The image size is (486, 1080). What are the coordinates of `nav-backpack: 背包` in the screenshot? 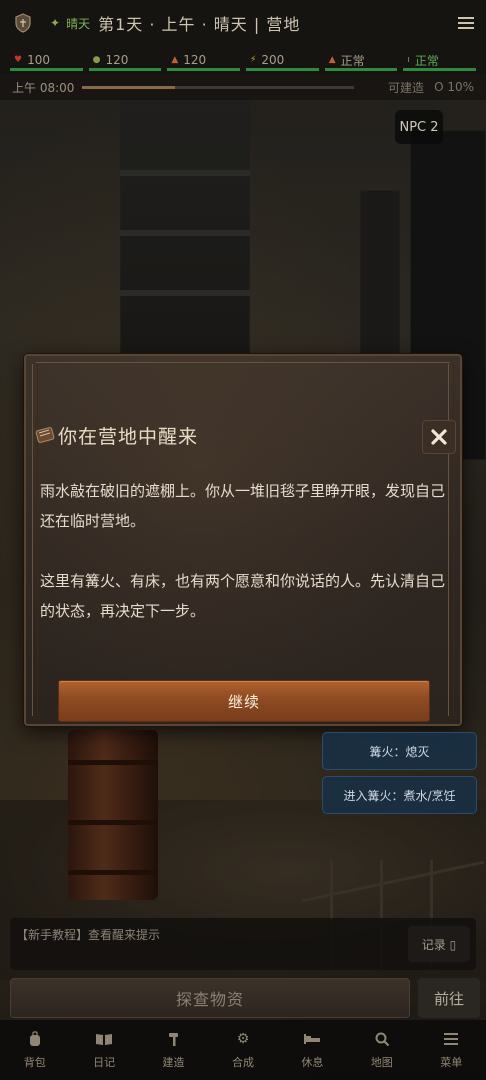 It's located at (34, 1050).